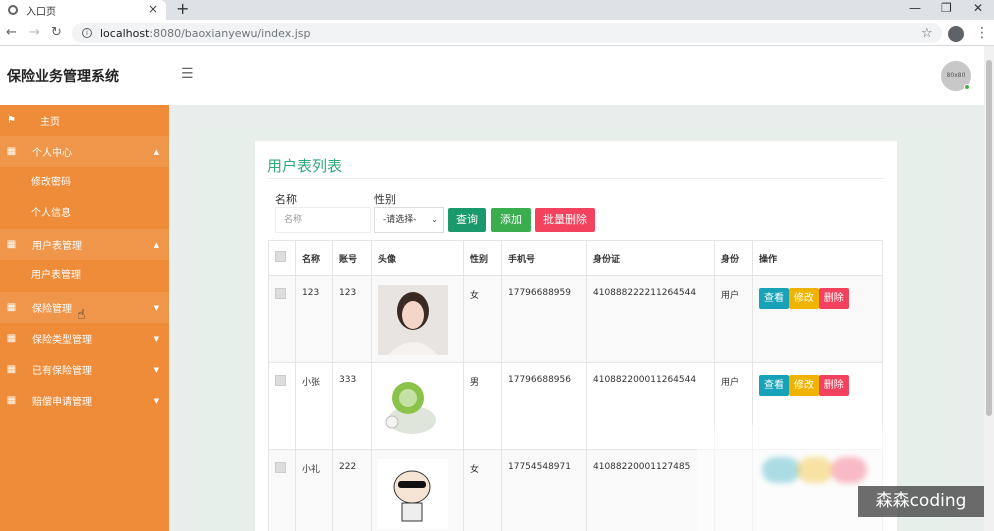 The height and width of the screenshot is (531, 994). What do you see at coordinates (323, 220) in the screenshot?
I see `name-search-input: 名称` at bounding box center [323, 220].